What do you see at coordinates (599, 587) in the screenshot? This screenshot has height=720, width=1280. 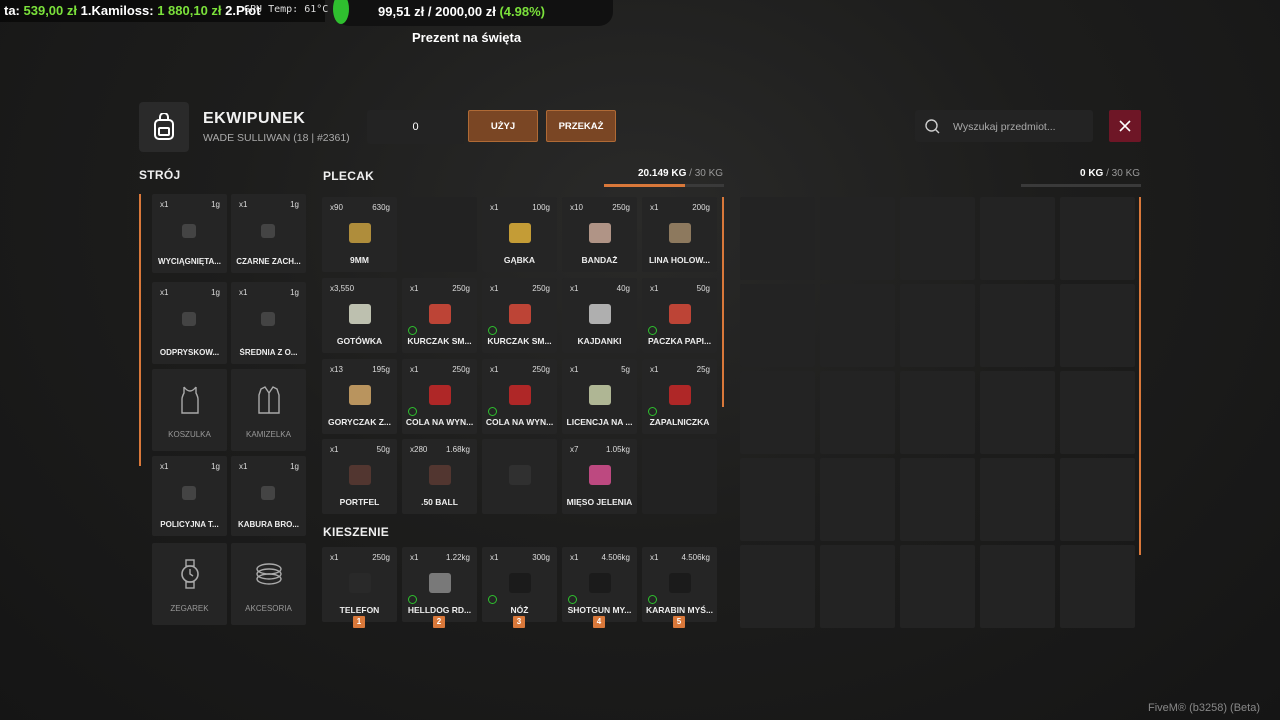 I see `pocket-slot: x1 4.506kg SHOTGUN MY... 4` at bounding box center [599, 587].